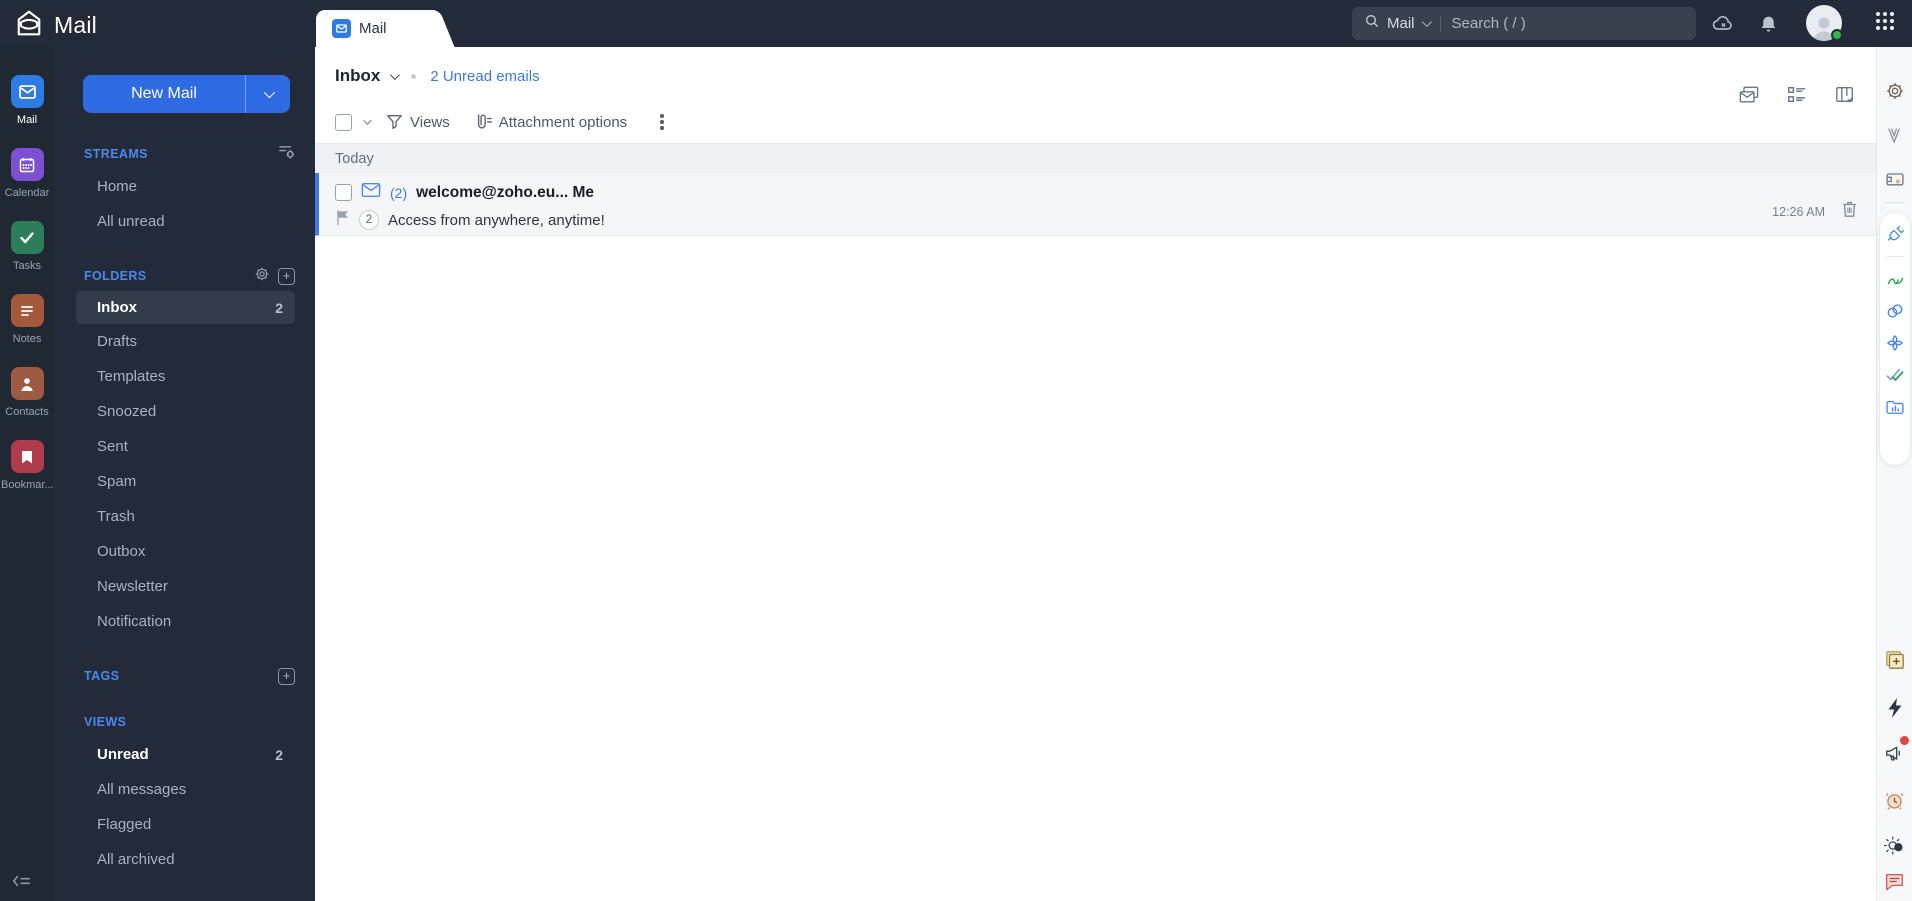 The height and width of the screenshot is (901, 1912). What do you see at coordinates (1837, 35) in the screenshot?
I see `online-status-dot` at bounding box center [1837, 35].